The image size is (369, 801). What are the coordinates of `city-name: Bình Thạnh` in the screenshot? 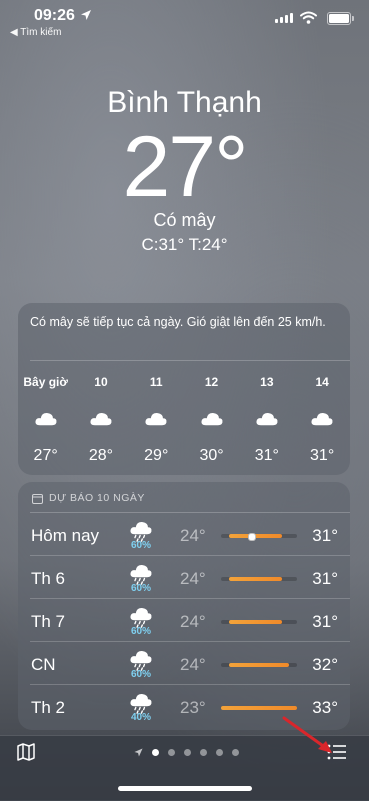 It's located at (184, 102).